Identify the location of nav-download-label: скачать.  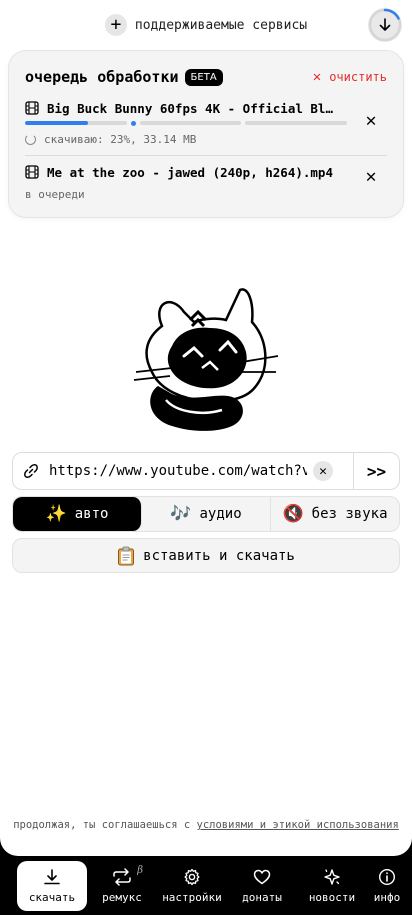
(52, 897).